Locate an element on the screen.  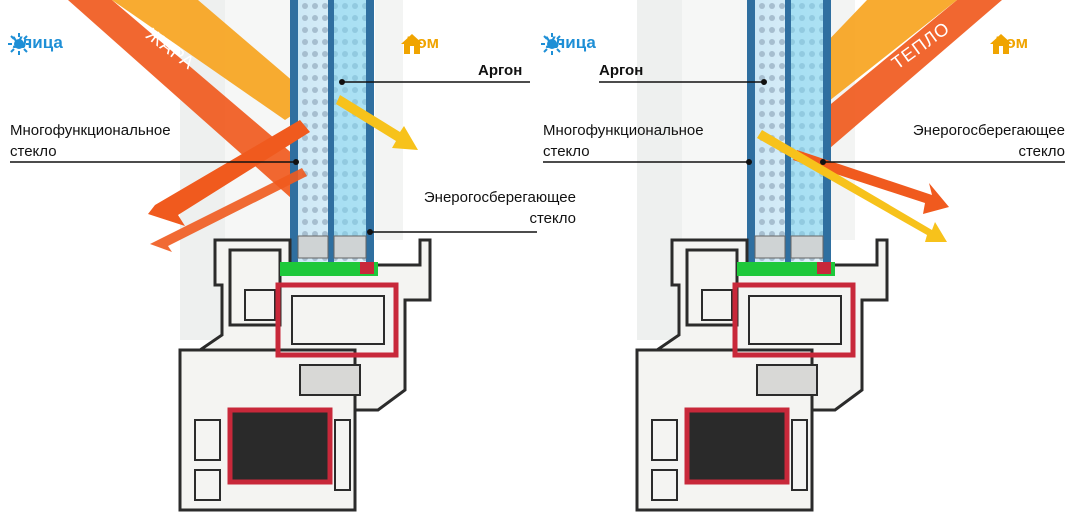
glass-pane-outer is located at coordinates (751, 132).